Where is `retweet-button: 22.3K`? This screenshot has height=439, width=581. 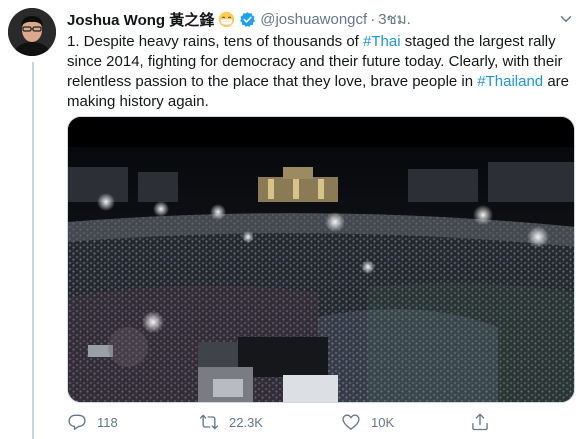
retweet-button: 22.3K is located at coordinates (231, 422).